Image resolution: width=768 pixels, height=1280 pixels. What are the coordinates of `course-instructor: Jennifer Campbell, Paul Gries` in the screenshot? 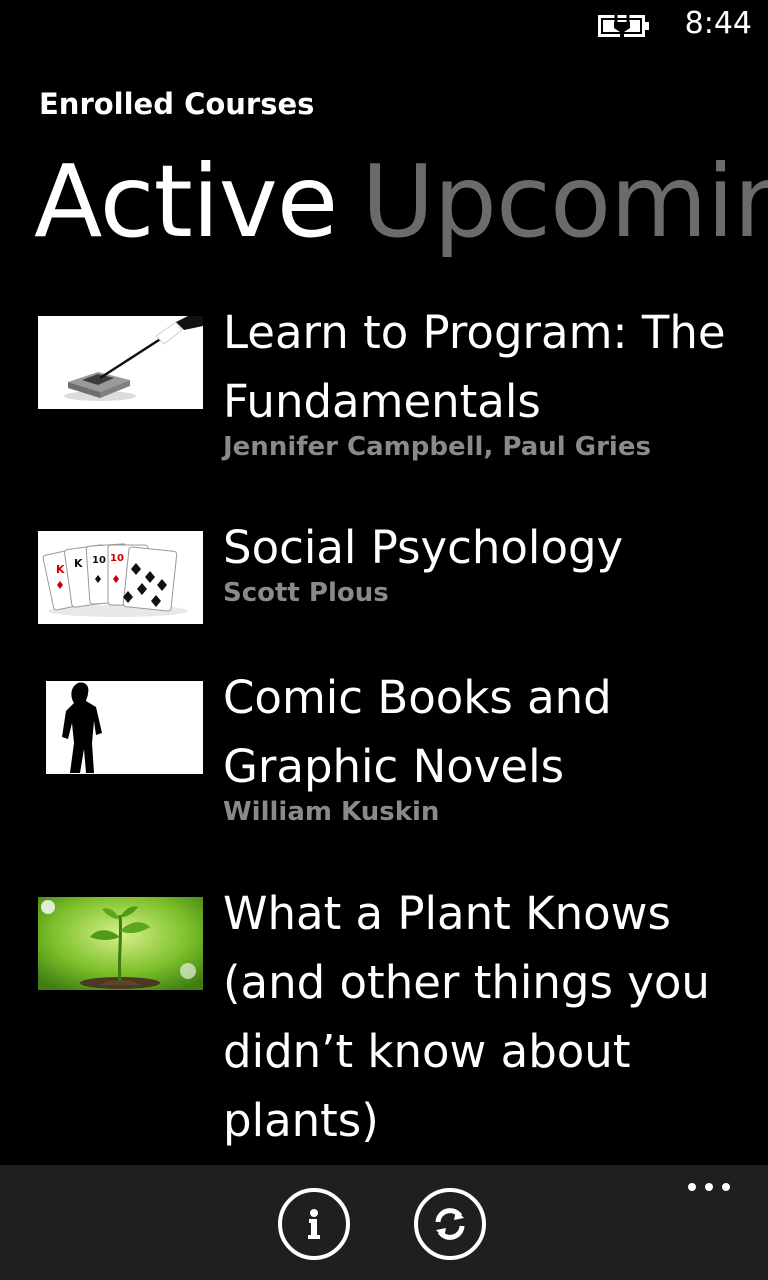 It's located at (437, 447).